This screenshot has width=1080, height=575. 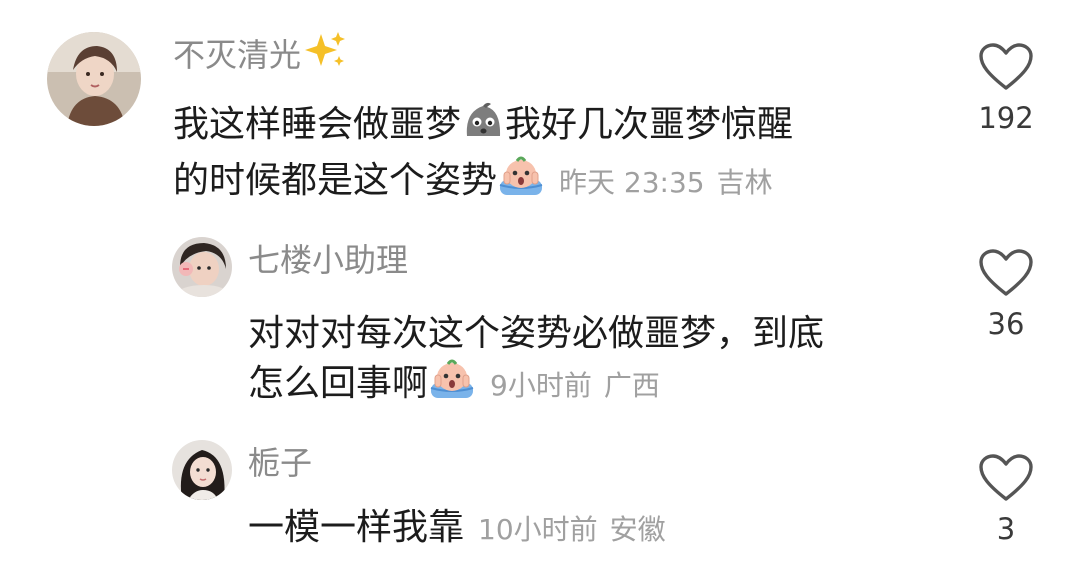 What do you see at coordinates (317, 124) in the screenshot?
I see `comment-text-part: 我这样睡会做噩梦` at bounding box center [317, 124].